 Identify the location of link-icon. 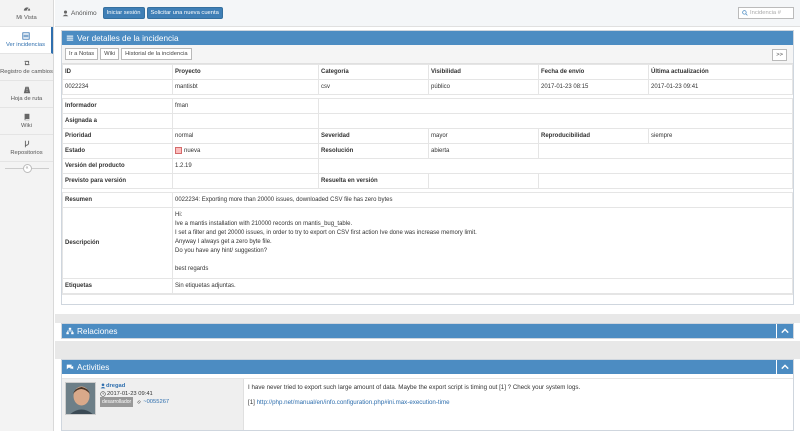
(139, 402).